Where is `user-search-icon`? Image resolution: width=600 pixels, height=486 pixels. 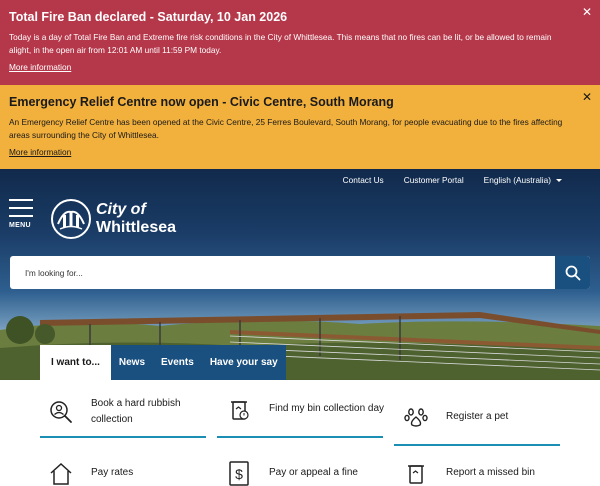
user-search-icon is located at coordinates (61, 412).